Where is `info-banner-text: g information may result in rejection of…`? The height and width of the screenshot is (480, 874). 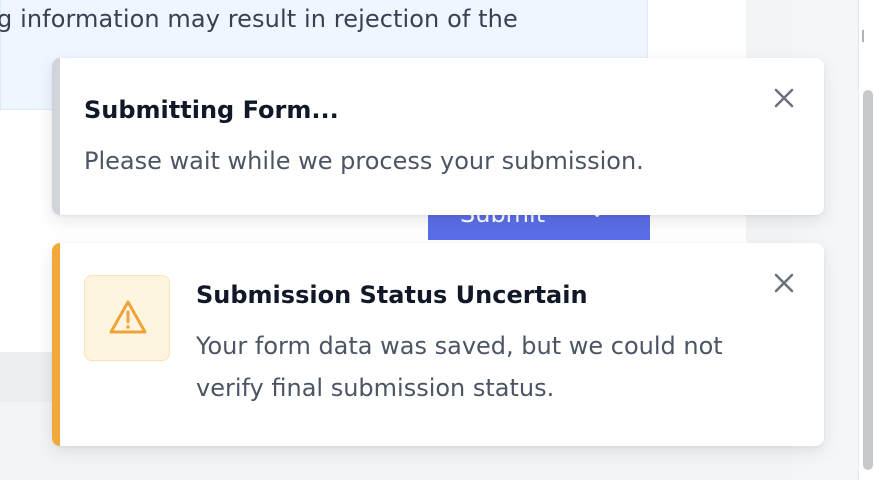
info-banner-text: g information may result in rejection of… is located at coordinates (259, 19).